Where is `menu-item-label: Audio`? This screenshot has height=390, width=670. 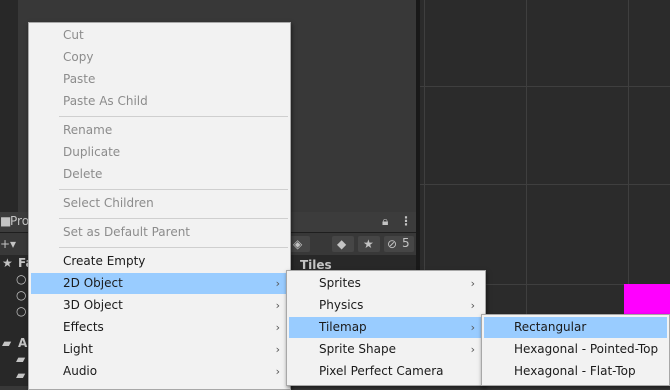 menu-item-label: Audio is located at coordinates (80, 371).